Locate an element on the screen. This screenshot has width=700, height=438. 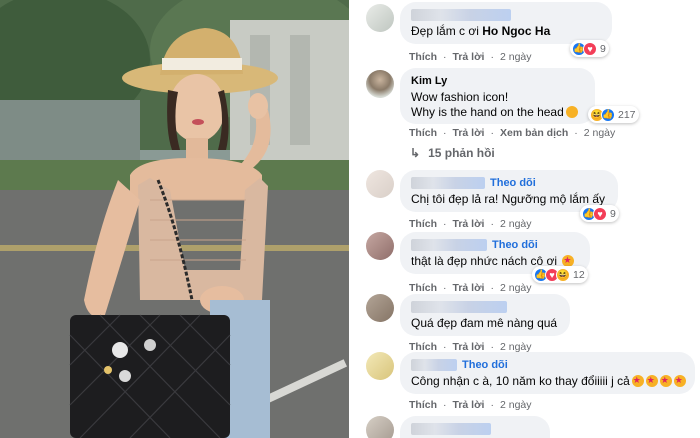
reaction-summary: 😆 👍 217 is located at coordinates (613, 114).